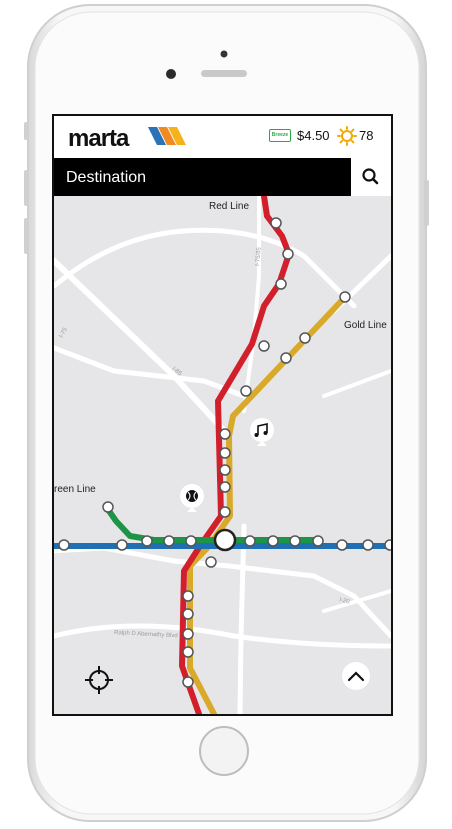 This screenshot has width=452, height=829. What do you see at coordinates (313, 135) in the screenshot?
I see `fare-balance: $4.50` at bounding box center [313, 135].